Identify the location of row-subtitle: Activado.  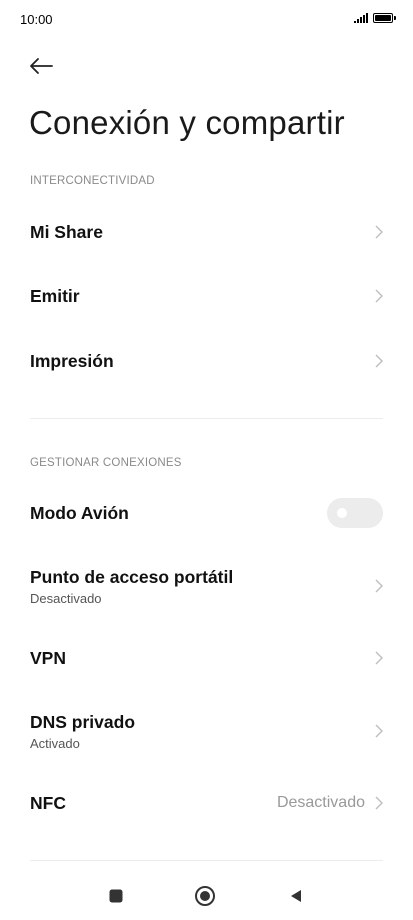
(55, 743).